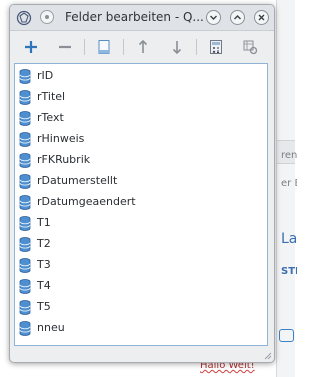 The width and height of the screenshot is (320, 377). What do you see at coordinates (44, 222) in the screenshot?
I see `field-label: T1` at bounding box center [44, 222].